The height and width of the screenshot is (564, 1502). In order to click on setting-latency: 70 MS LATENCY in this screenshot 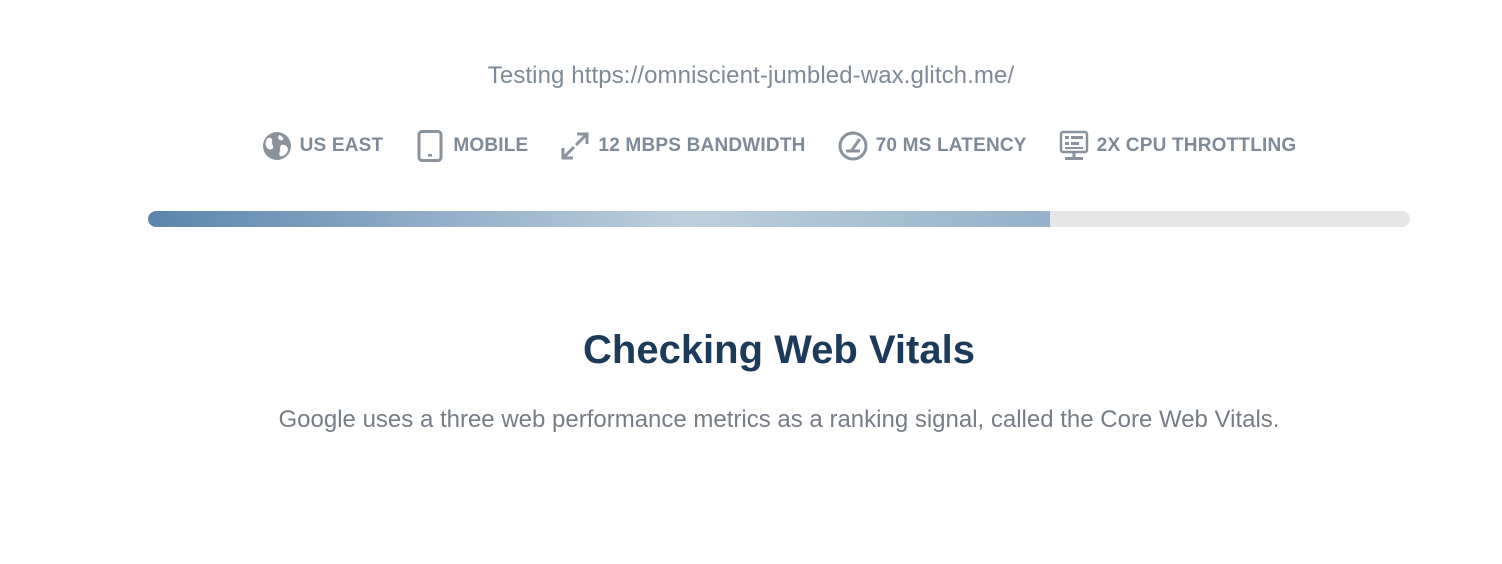, I will do `click(932, 146)`.